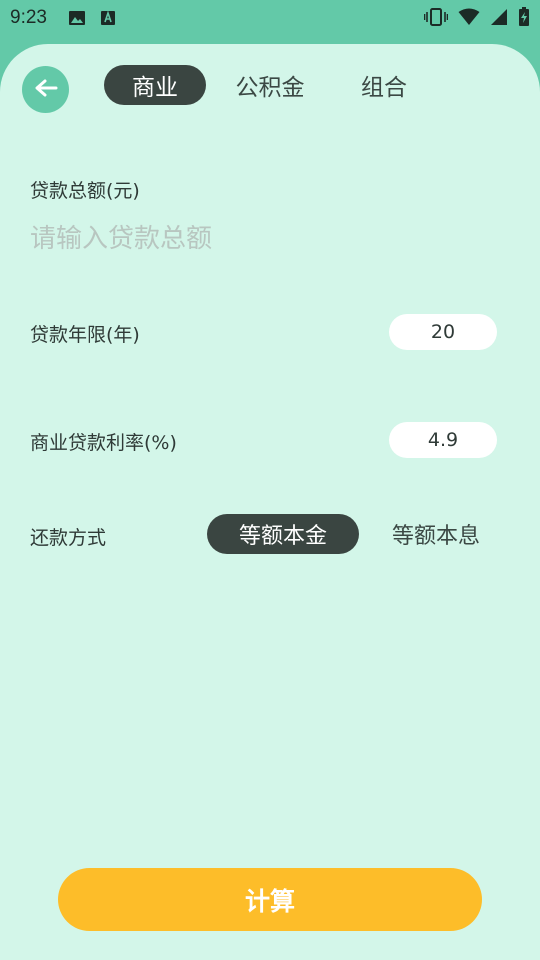 This screenshot has width=540, height=960. Describe the element at coordinates (443, 440) in the screenshot. I see `interest-rate-input: 4.9` at that location.